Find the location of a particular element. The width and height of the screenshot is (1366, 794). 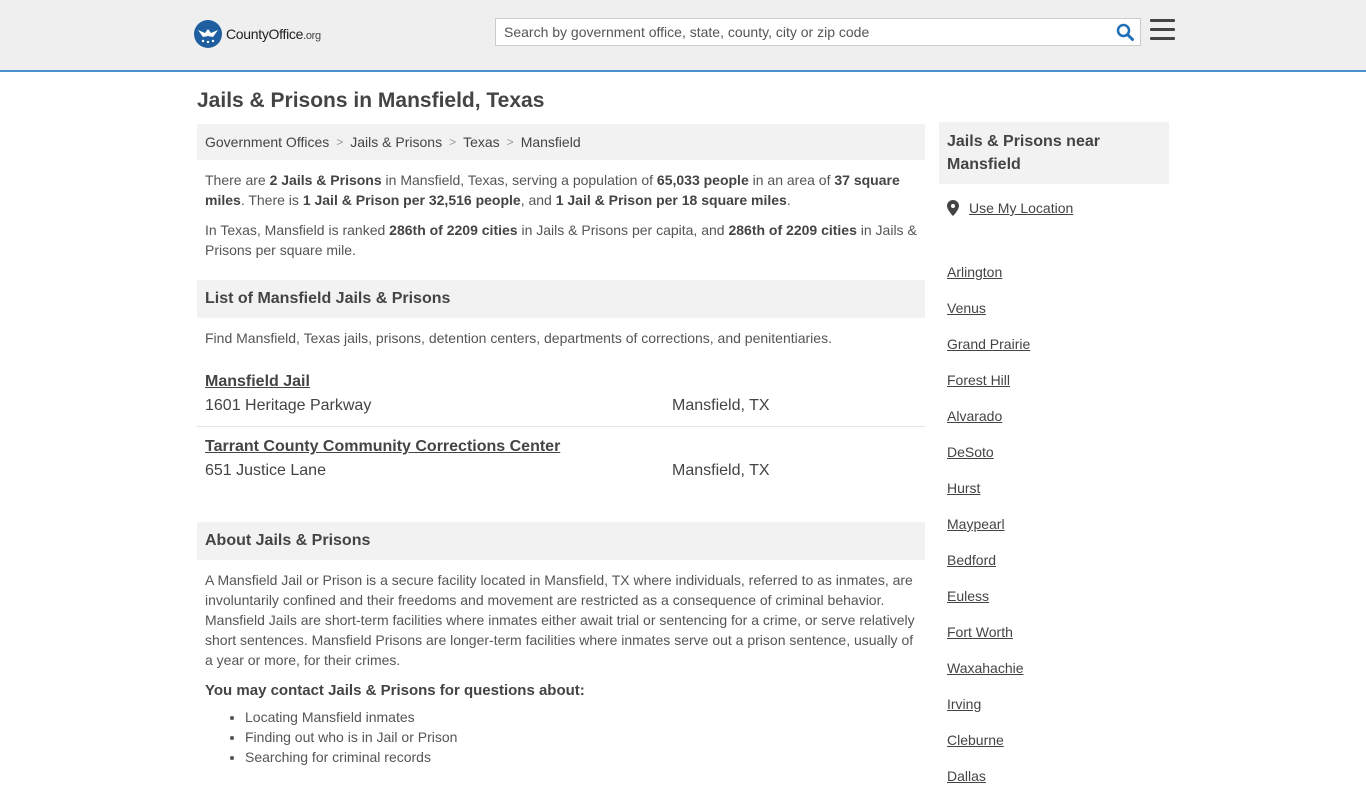

nearby-city-item: Arlington is located at coordinates (1054, 272).